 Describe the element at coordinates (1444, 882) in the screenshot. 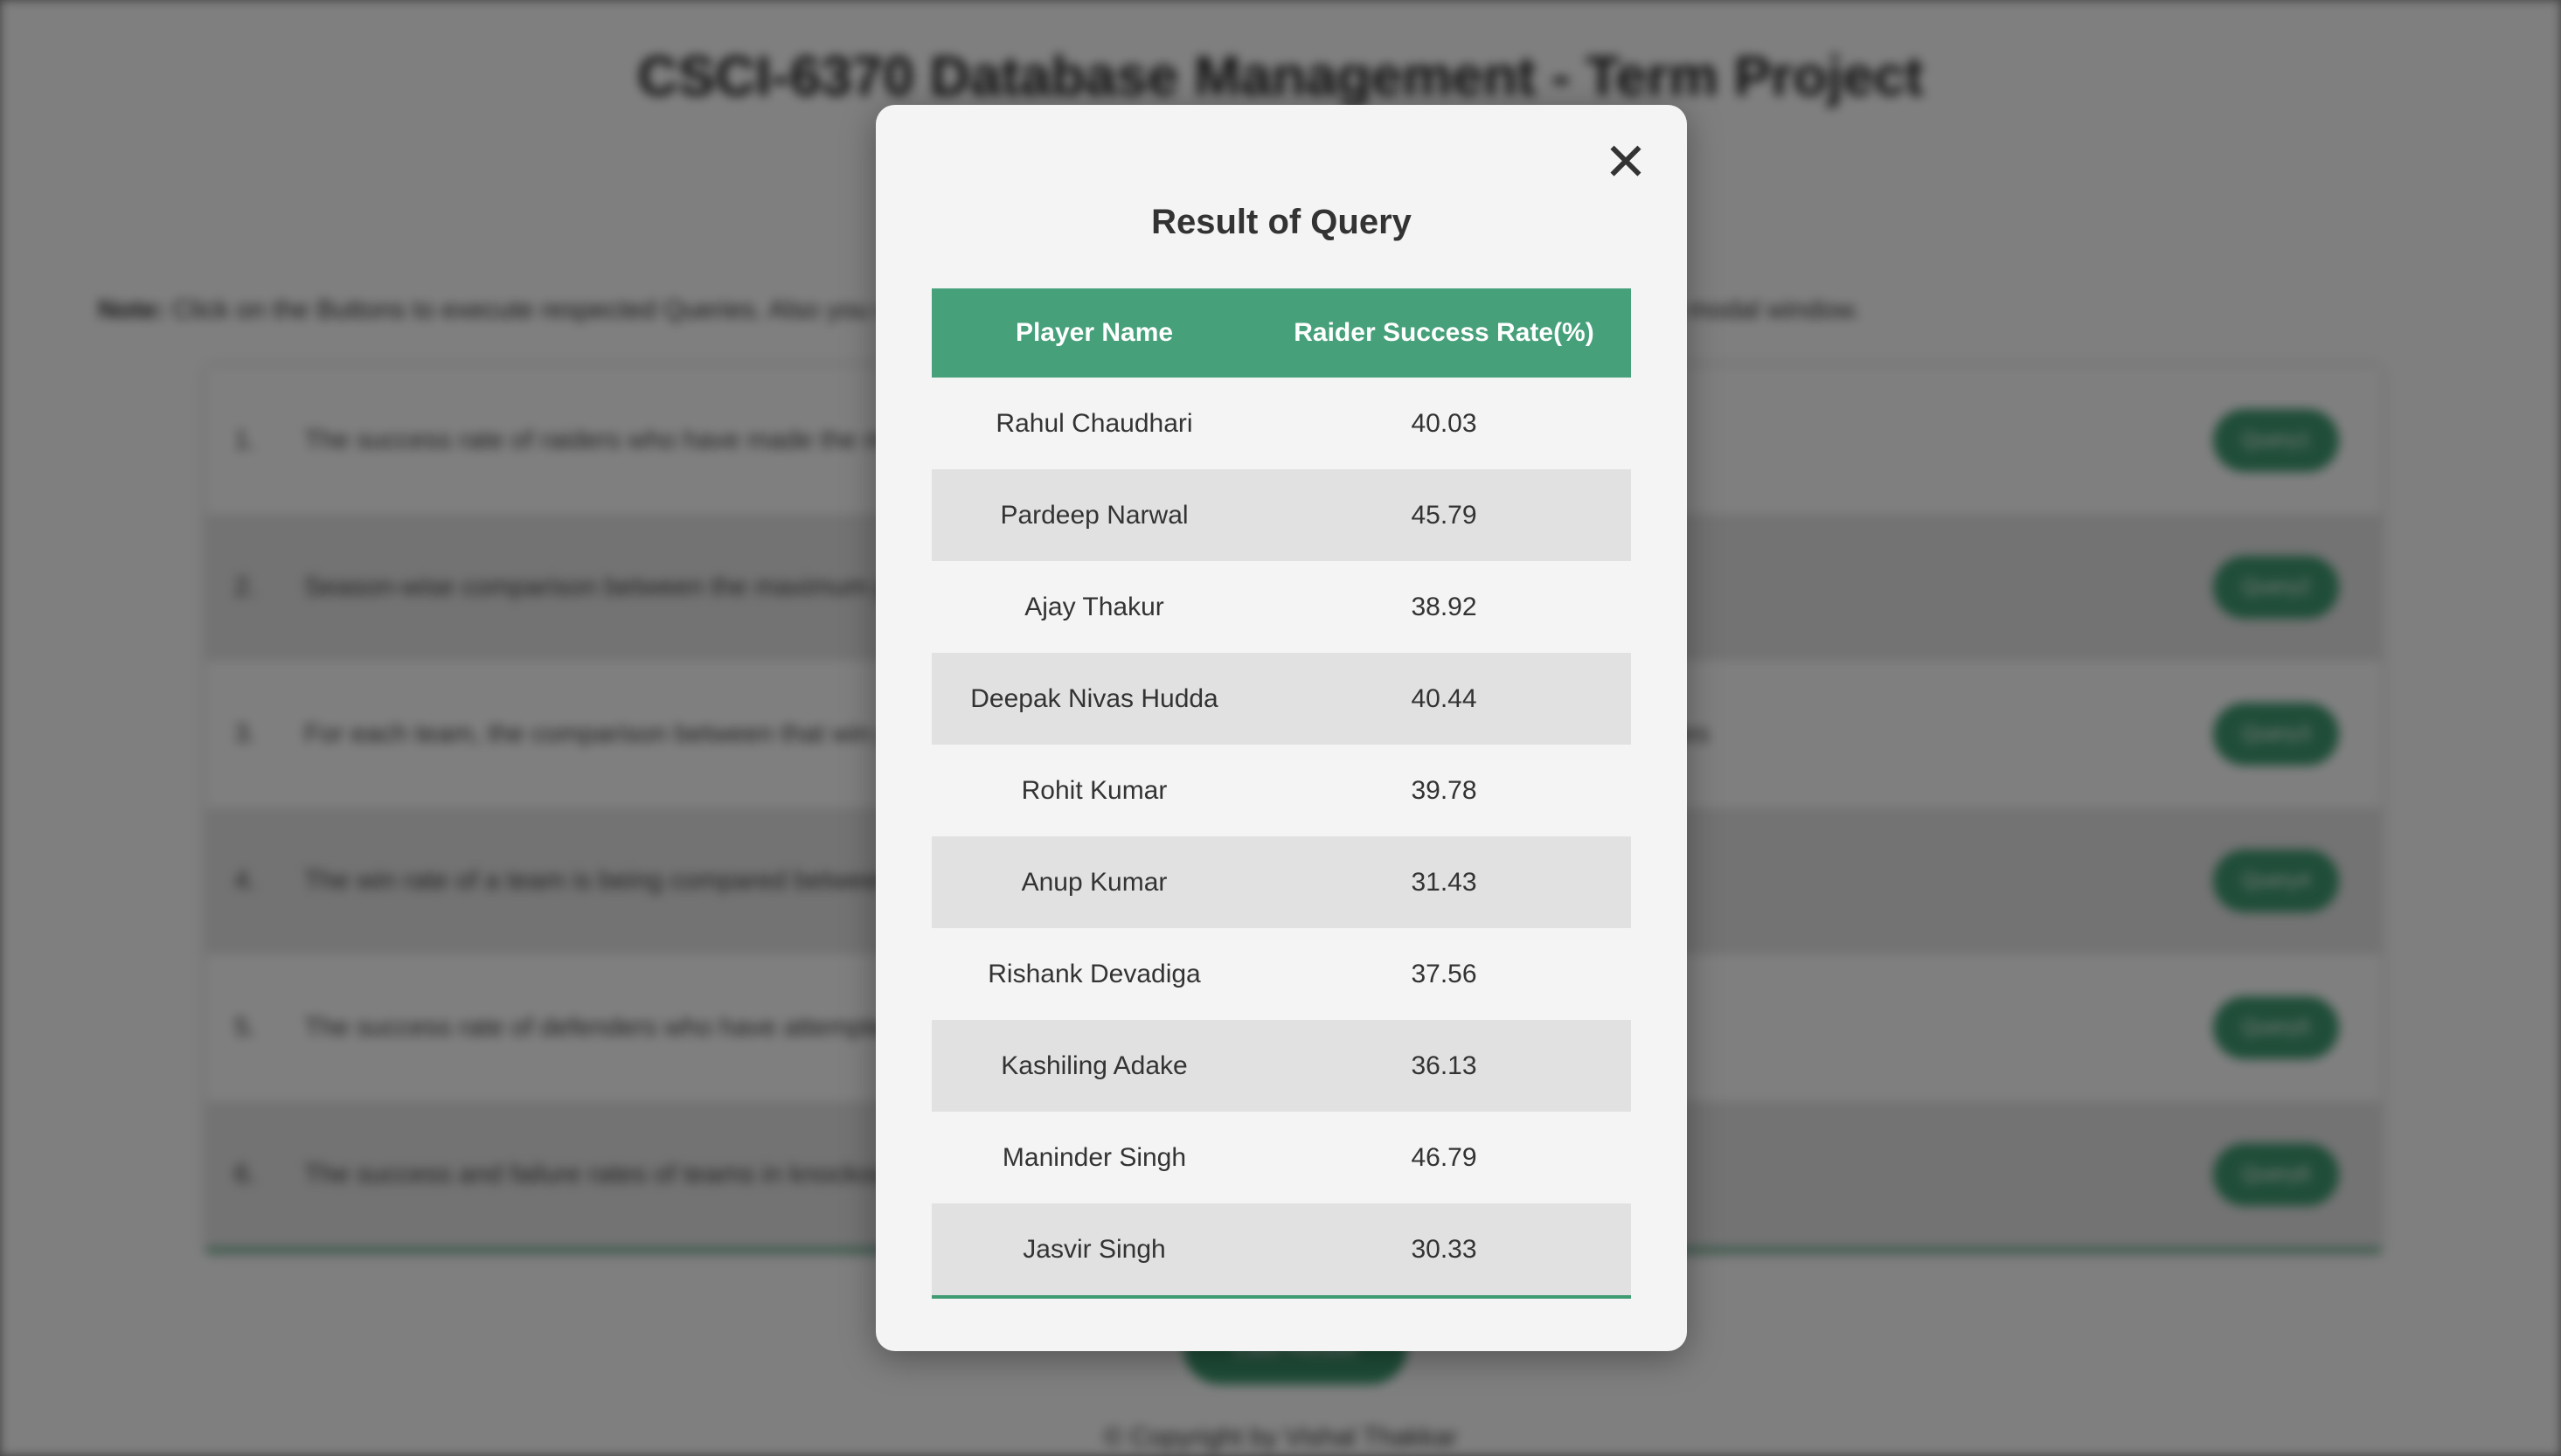

I see `success-rate-cell: 31.43` at that location.